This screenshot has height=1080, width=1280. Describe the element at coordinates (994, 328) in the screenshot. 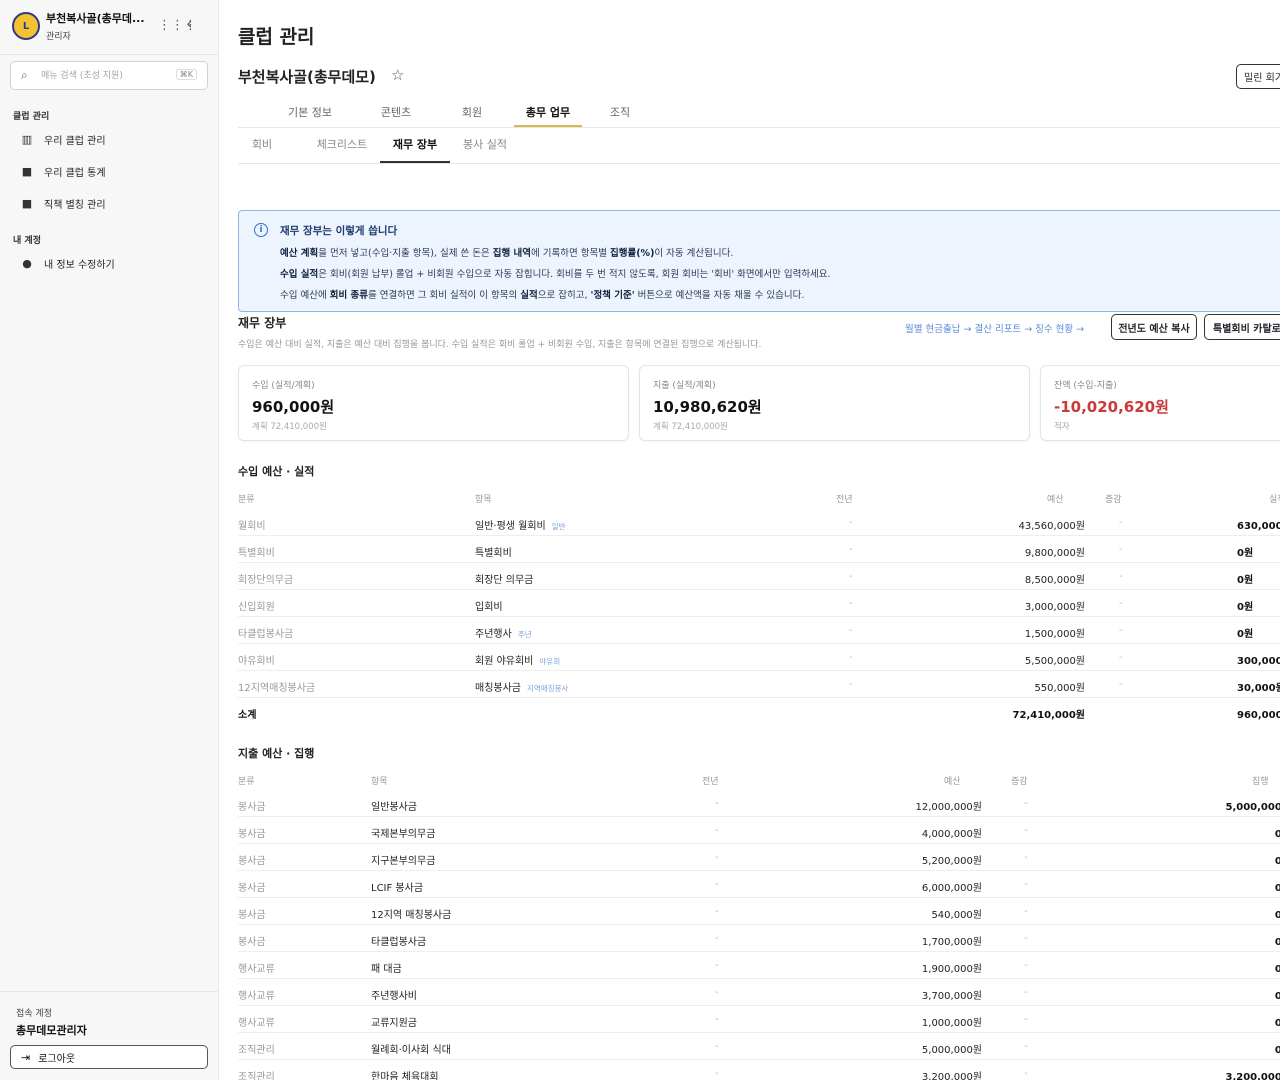

I see `report-links: 월별 현금출납 → 결산 리포트 → 징수 현황 →` at that location.